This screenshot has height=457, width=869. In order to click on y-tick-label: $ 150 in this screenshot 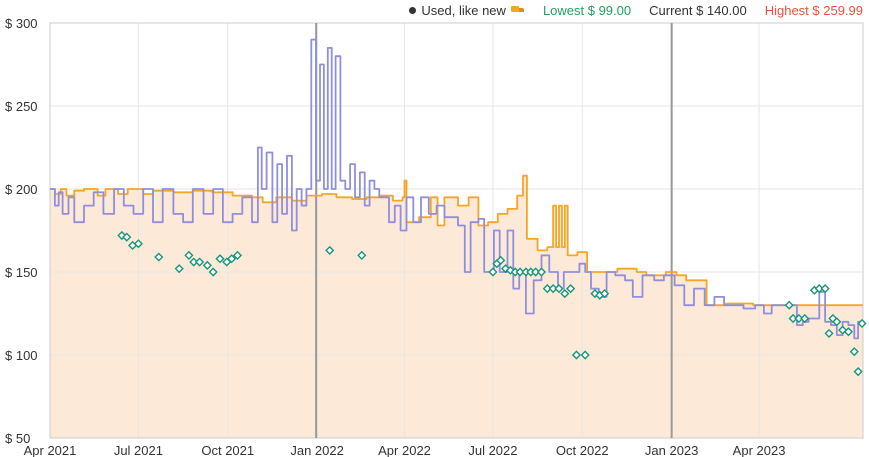, I will do `click(21, 272)`.